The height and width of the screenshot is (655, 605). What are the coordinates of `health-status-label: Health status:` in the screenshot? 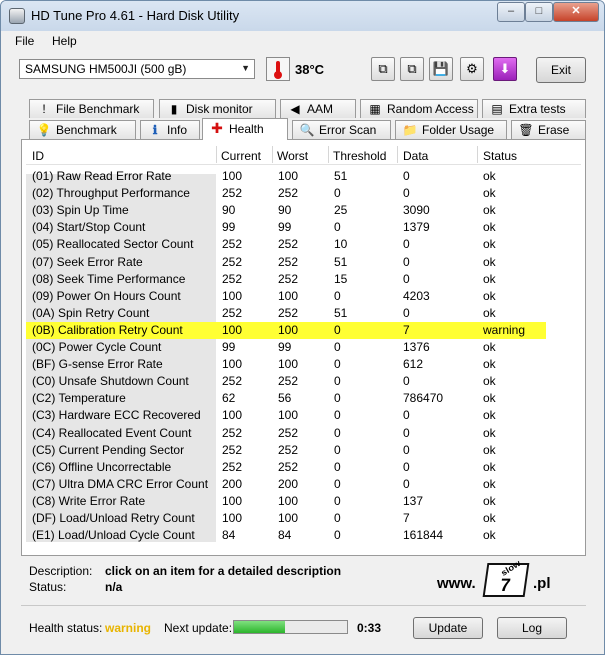 It's located at (66, 628).